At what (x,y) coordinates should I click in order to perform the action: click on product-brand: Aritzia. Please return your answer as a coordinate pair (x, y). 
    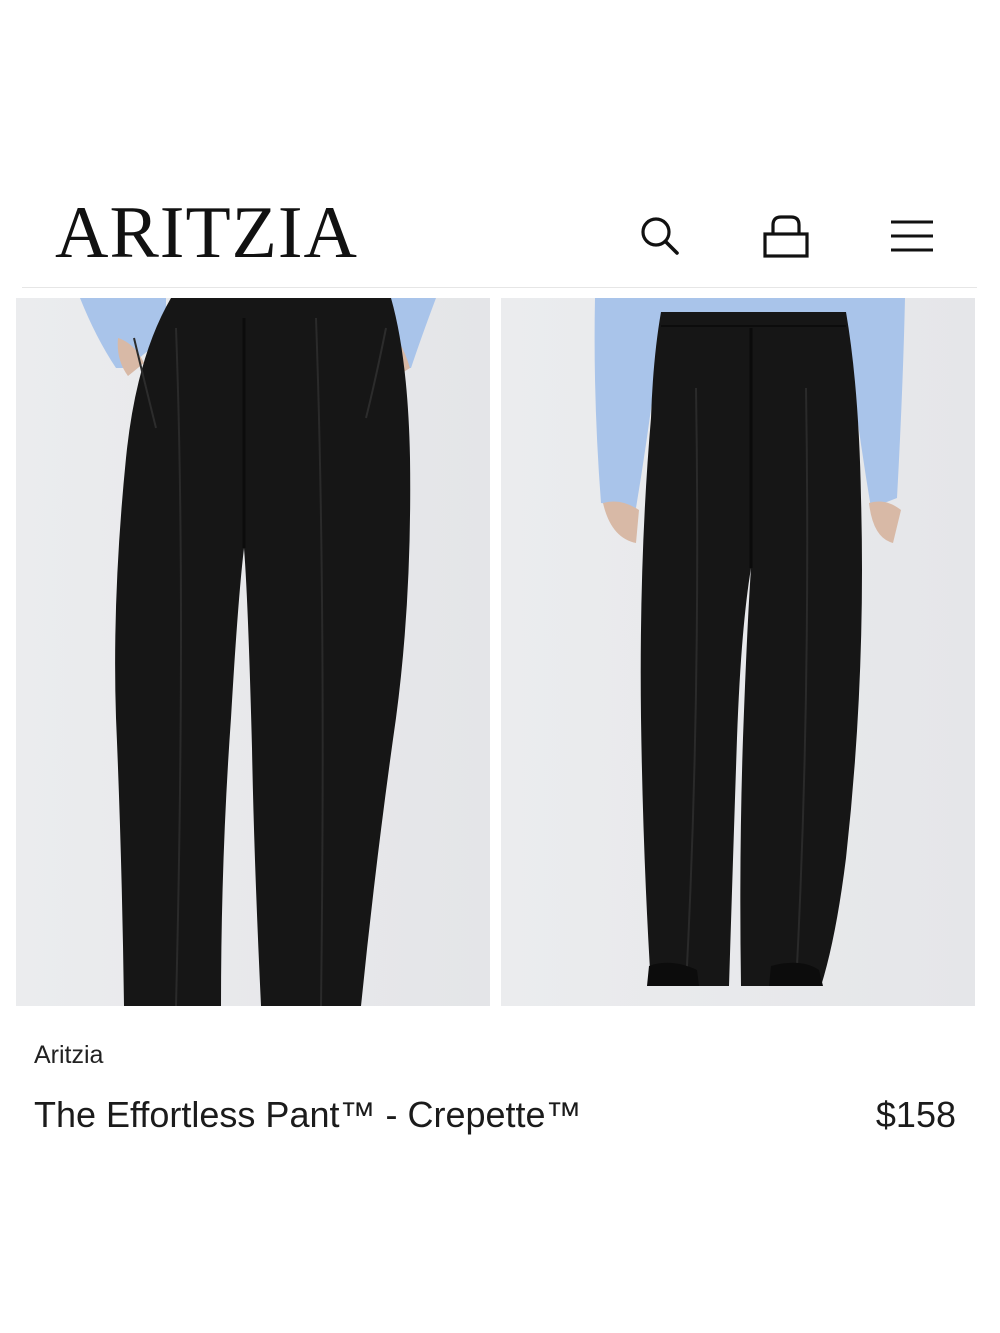
    Looking at the image, I should click on (69, 1055).